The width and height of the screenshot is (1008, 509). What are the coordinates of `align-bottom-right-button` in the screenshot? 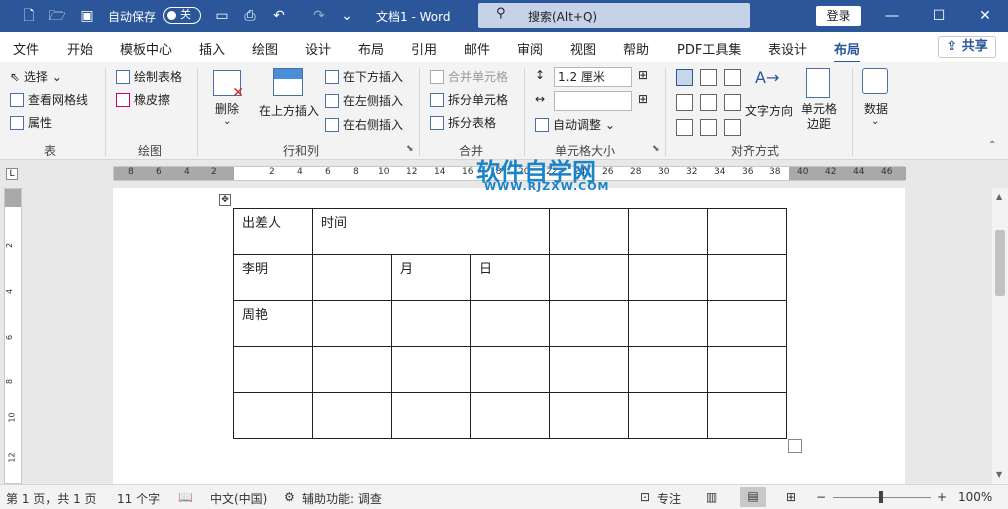 It's located at (732, 127).